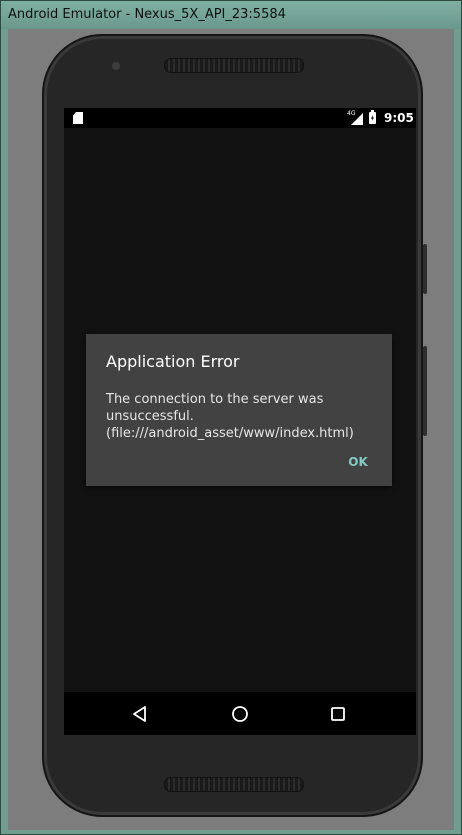 The height and width of the screenshot is (835, 462). I want to click on home-icon, so click(240, 714).